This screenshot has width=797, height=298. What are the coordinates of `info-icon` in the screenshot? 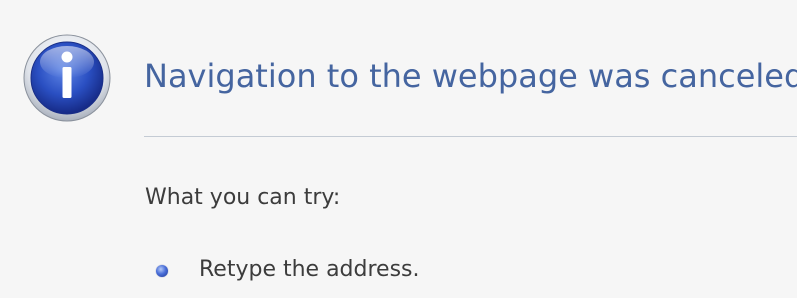 It's located at (67, 78).